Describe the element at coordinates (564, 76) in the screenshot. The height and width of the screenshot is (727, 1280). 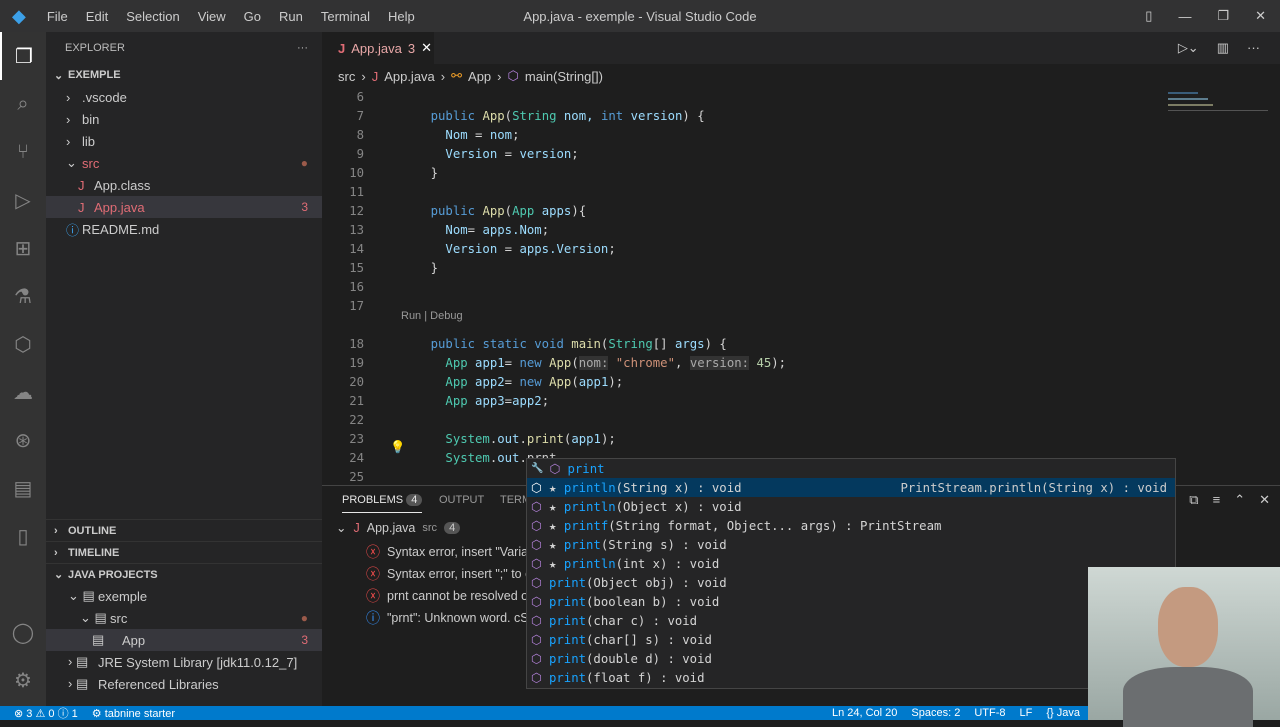
I see `breadcrumb-method: main(String[])` at that location.